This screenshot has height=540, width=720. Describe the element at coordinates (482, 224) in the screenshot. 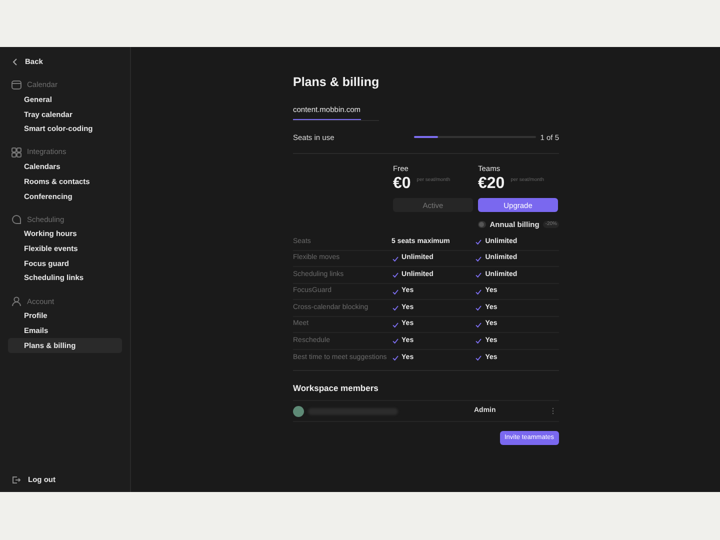

I see `annual-billing-toggle` at that location.